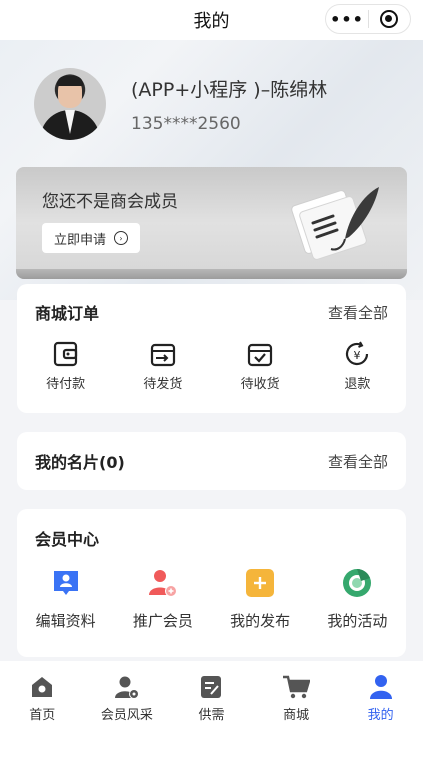  What do you see at coordinates (67, 313) in the screenshot?
I see `orders-title: 商城订单` at bounding box center [67, 313].